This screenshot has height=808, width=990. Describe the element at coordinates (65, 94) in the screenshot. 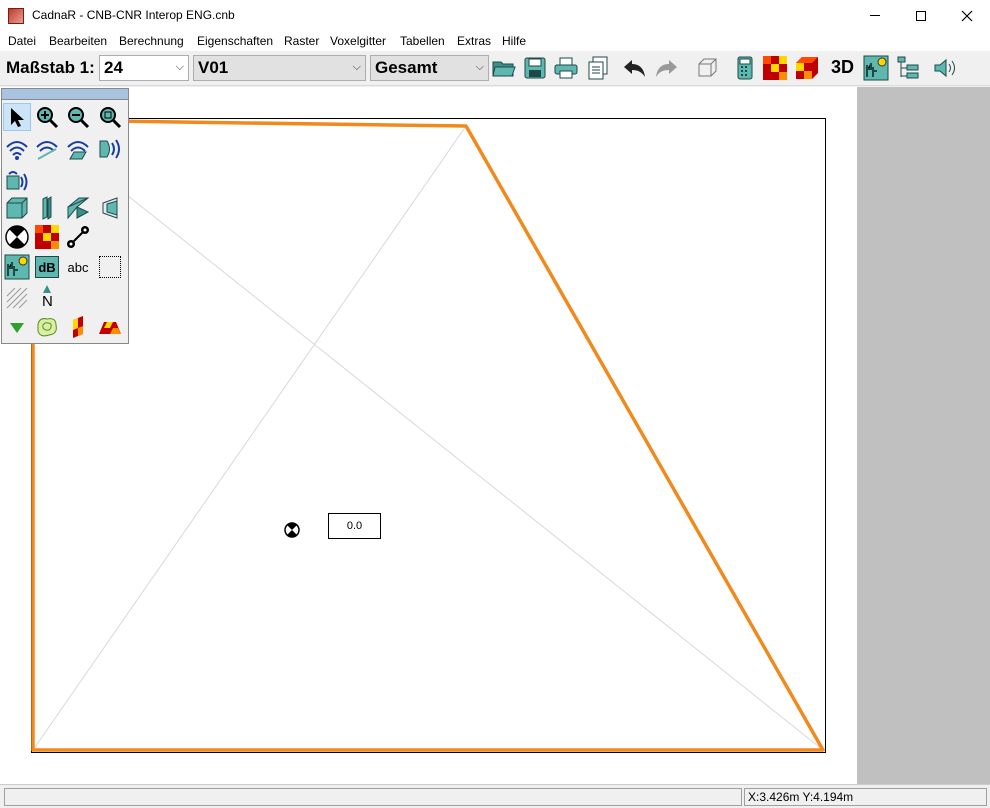

I see `palette-title-bar` at that location.